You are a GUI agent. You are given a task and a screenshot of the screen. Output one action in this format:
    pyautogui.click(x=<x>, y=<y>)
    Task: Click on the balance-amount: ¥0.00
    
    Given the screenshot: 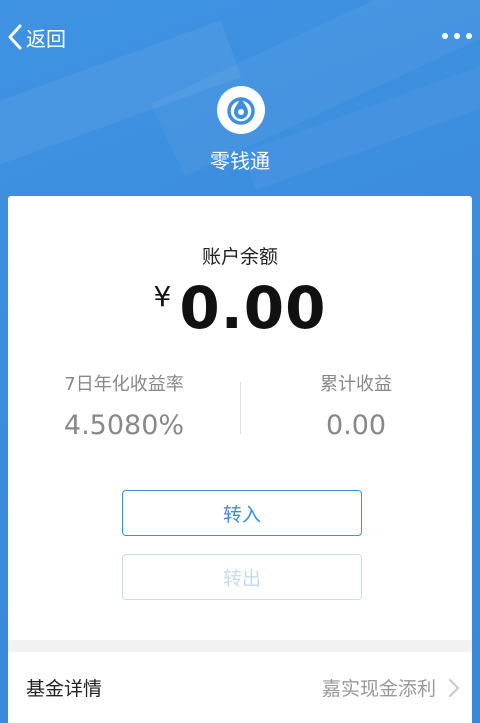 What is the action you would take?
    pyautogui.click(x=240, y=308)
    